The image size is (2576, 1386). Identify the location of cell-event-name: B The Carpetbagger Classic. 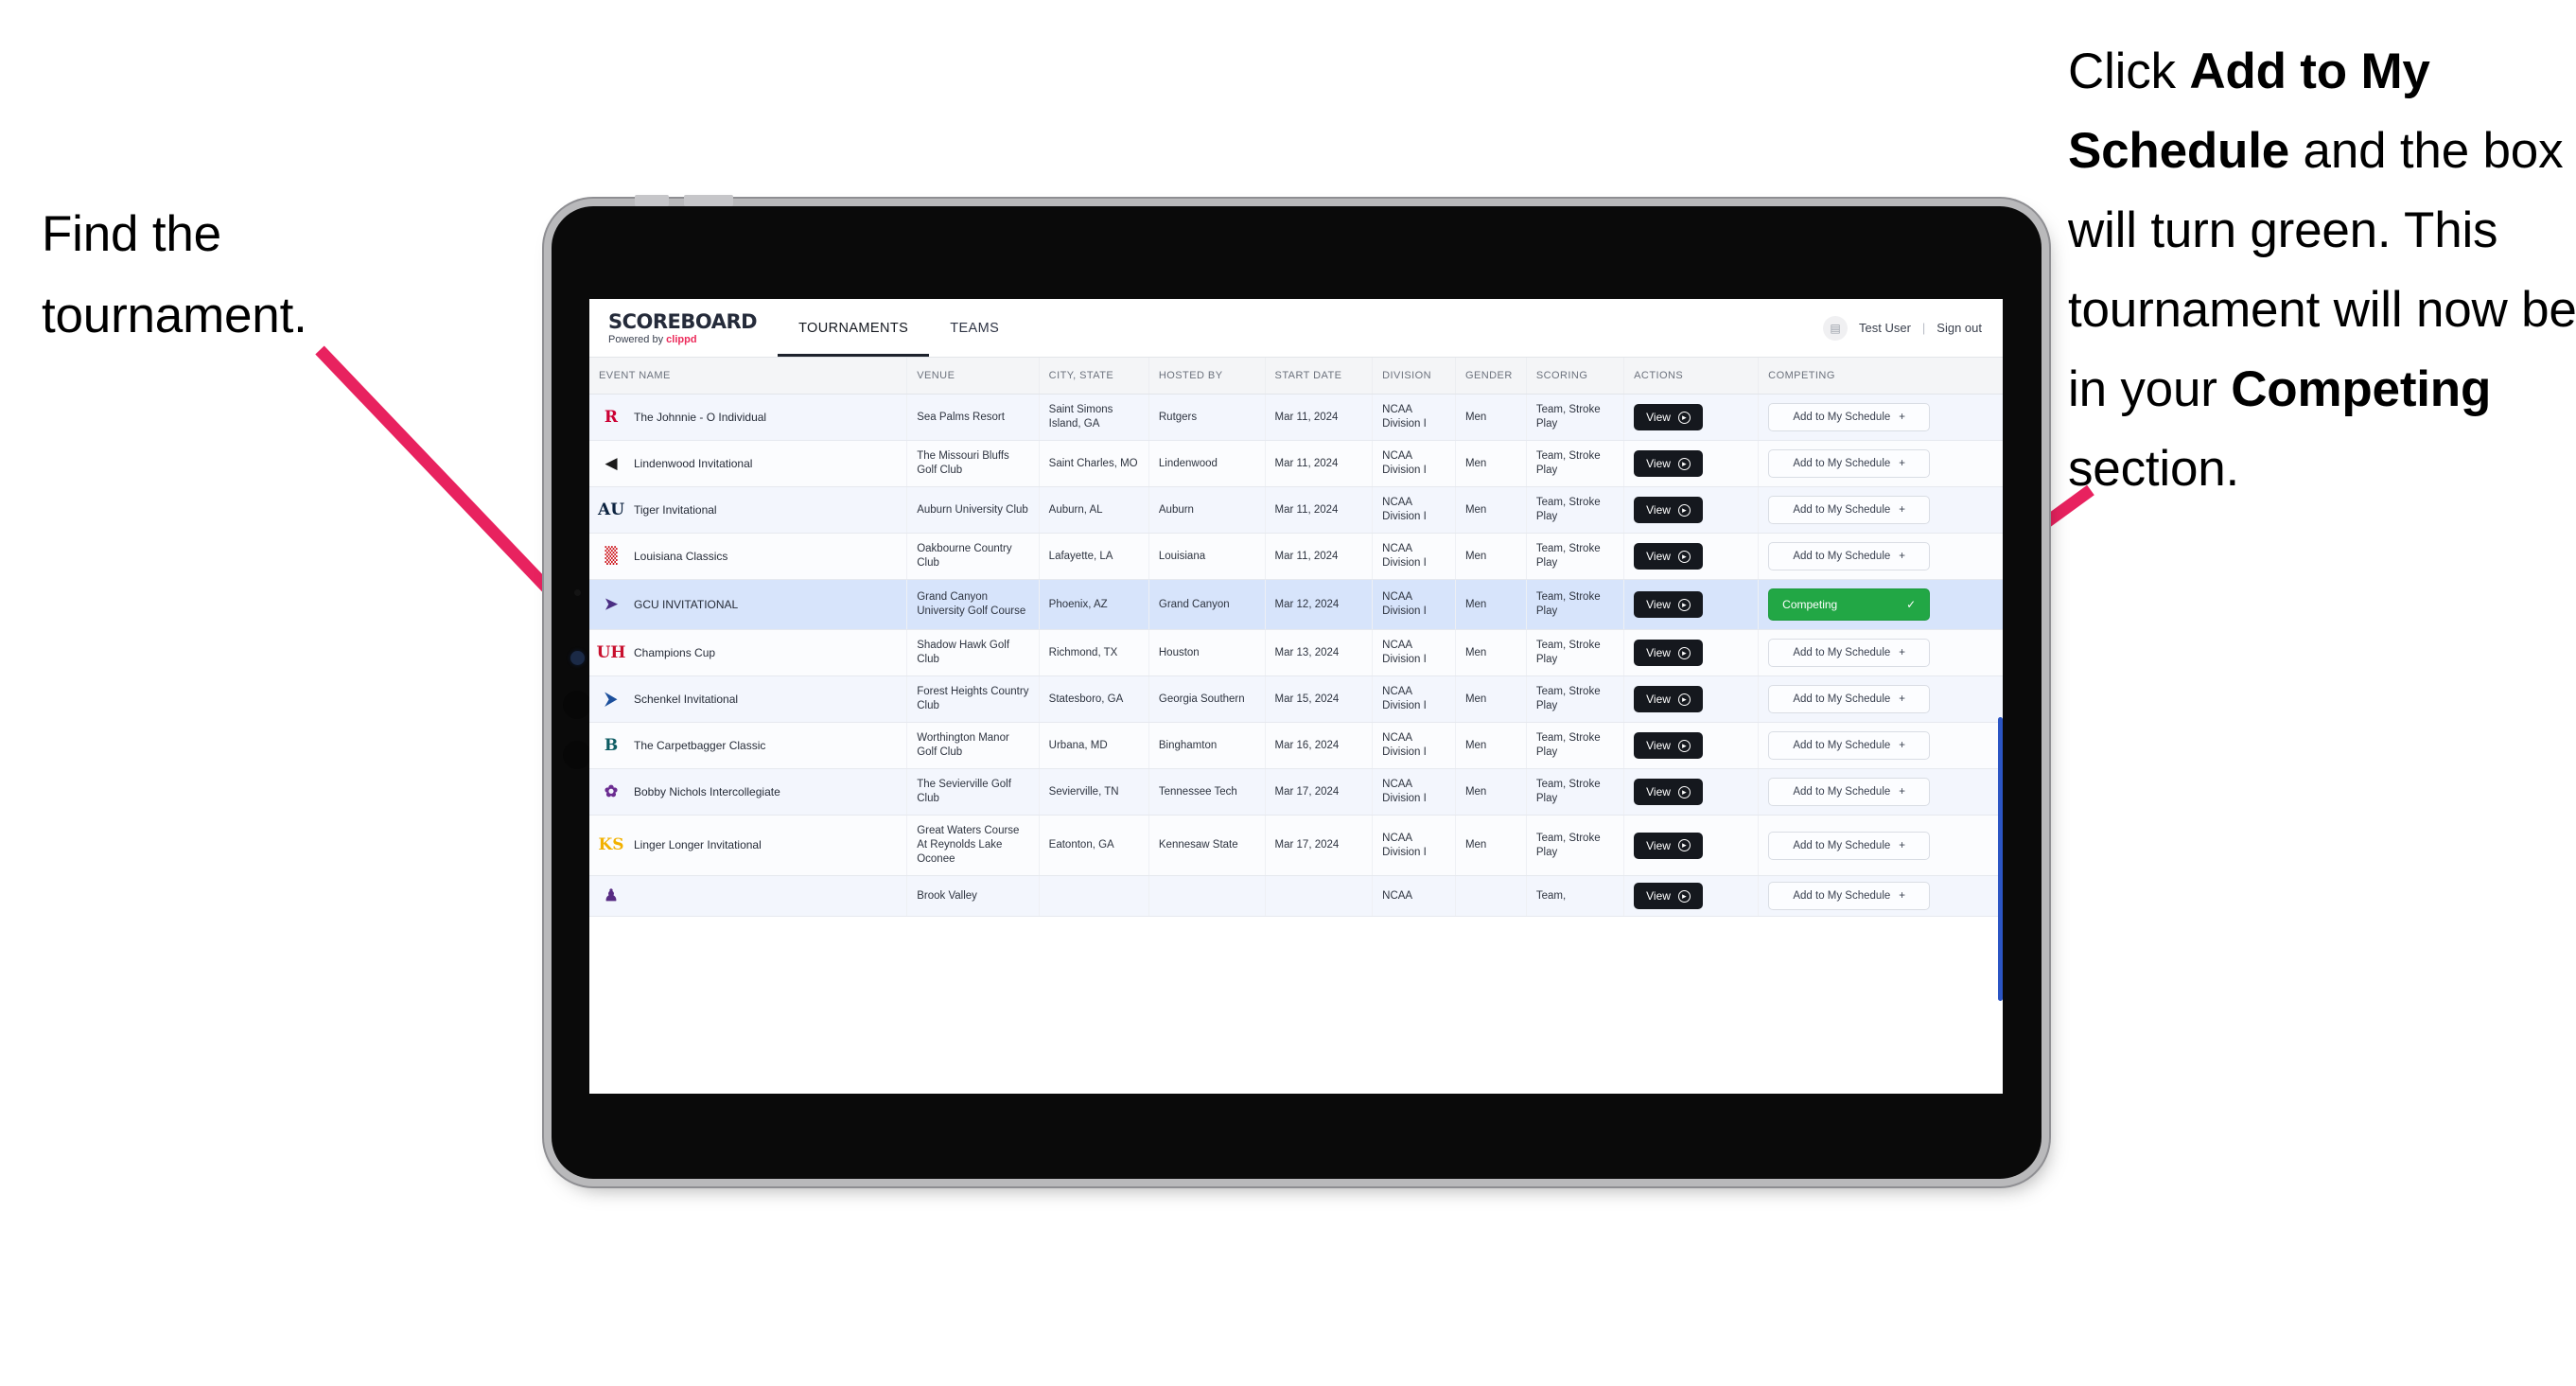
(749, 745).